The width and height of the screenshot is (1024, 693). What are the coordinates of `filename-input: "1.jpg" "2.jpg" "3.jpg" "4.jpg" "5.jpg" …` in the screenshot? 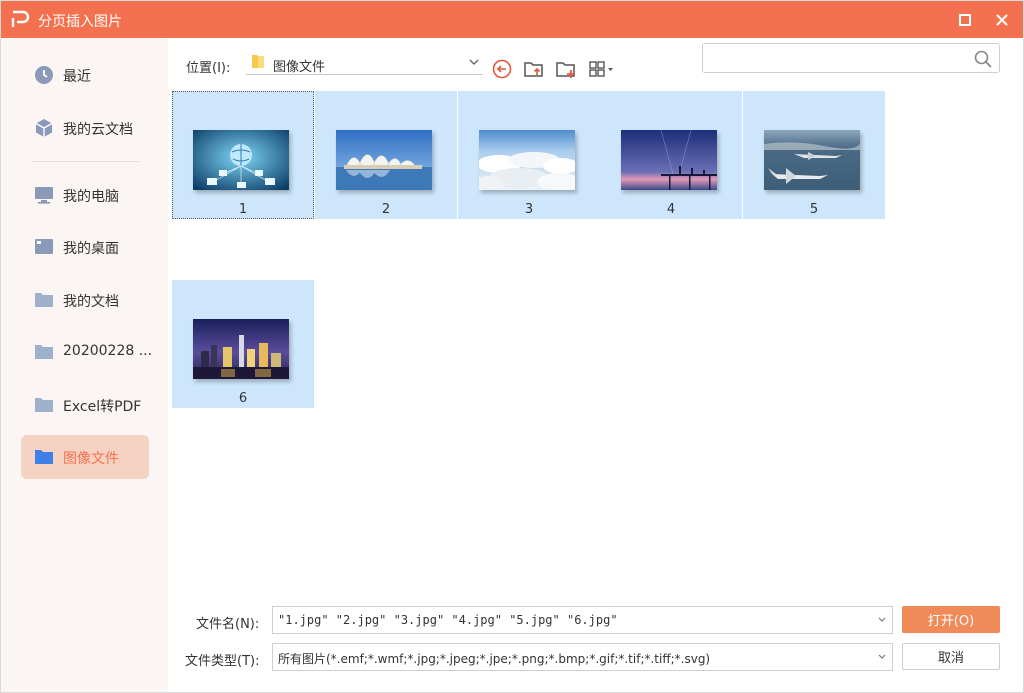 It's located at (582, 620).